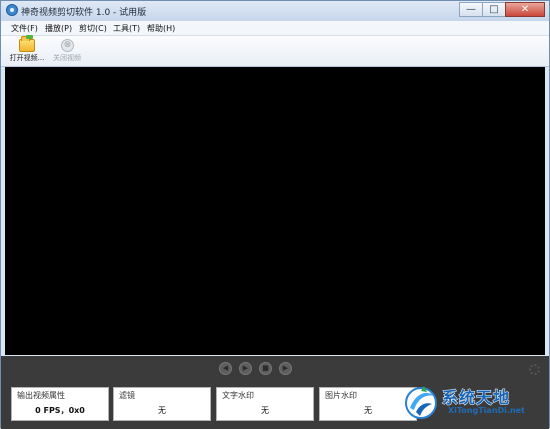  Describe the element at coordinates (58, 28) in the screenshot. I see `menu-play: 播放(P)` at that location.